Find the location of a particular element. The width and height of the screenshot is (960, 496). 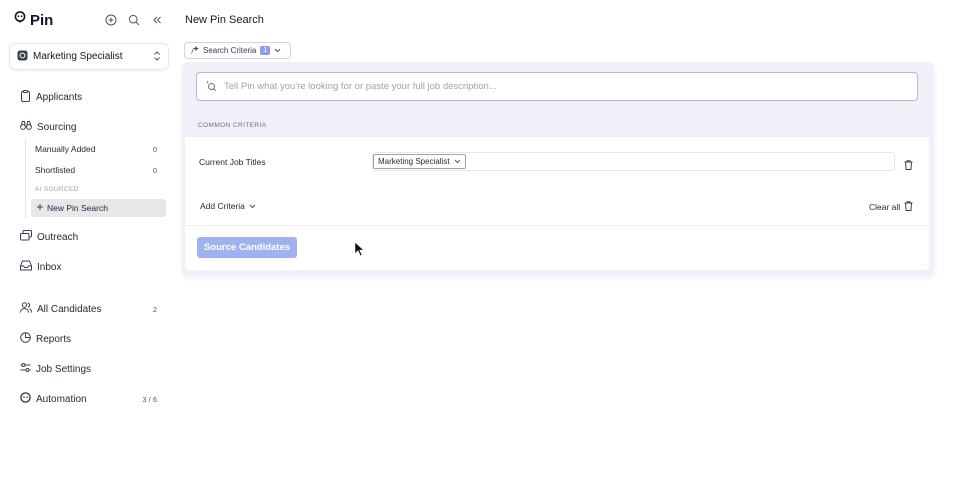

nav-job-settings-label: Job Settings is located at coordinates (64, 369).